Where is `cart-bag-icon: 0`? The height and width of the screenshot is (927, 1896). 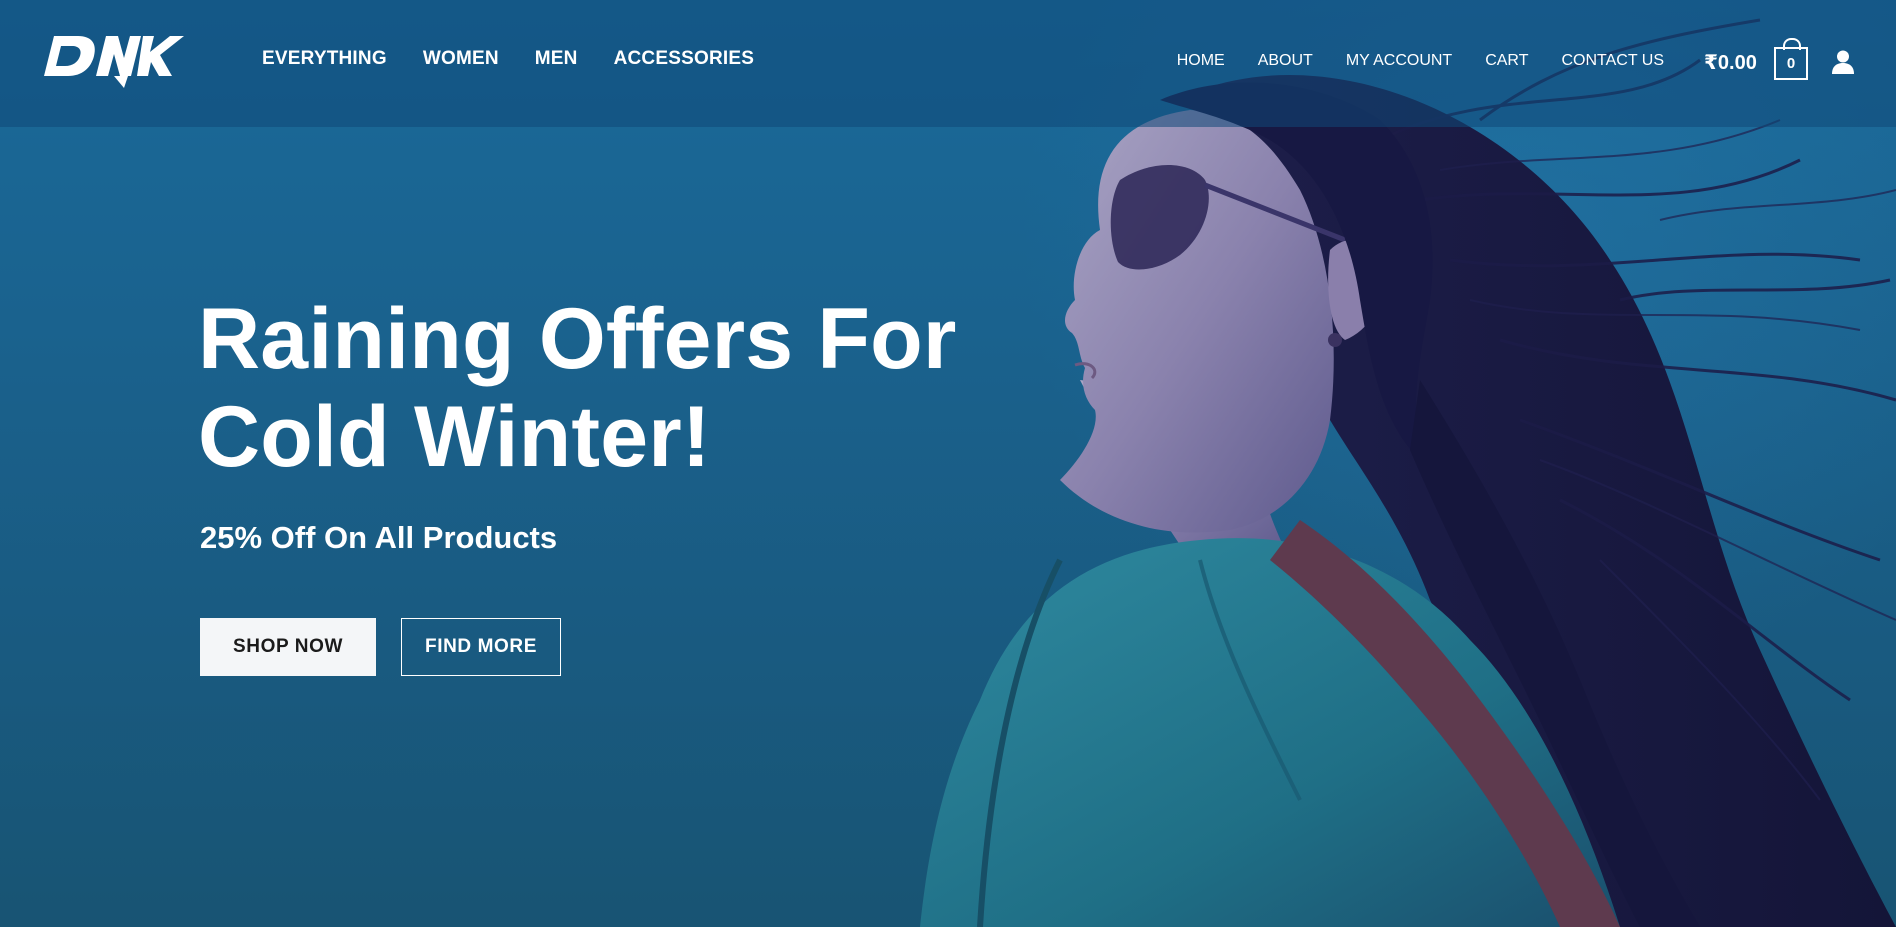 cart-bag-icon: 0 is located at coordinates (1791, 59).